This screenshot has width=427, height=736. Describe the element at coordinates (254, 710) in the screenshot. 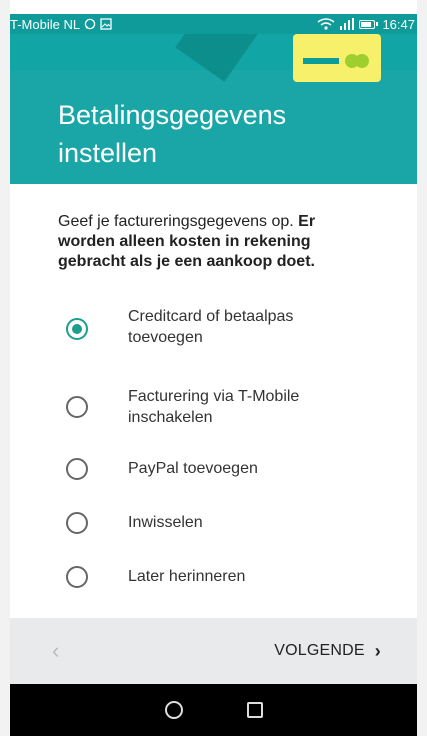

I see `recent-apps-button` at that location.